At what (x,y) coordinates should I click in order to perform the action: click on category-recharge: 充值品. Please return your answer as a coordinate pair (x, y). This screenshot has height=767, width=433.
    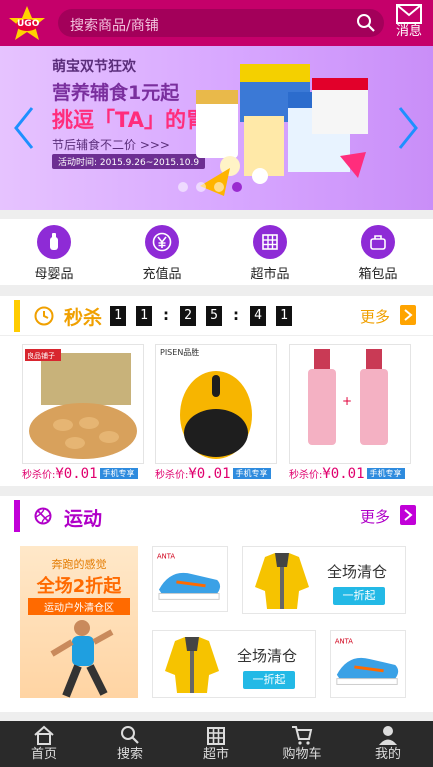
    Looking at the image, I should click on (162, 254).